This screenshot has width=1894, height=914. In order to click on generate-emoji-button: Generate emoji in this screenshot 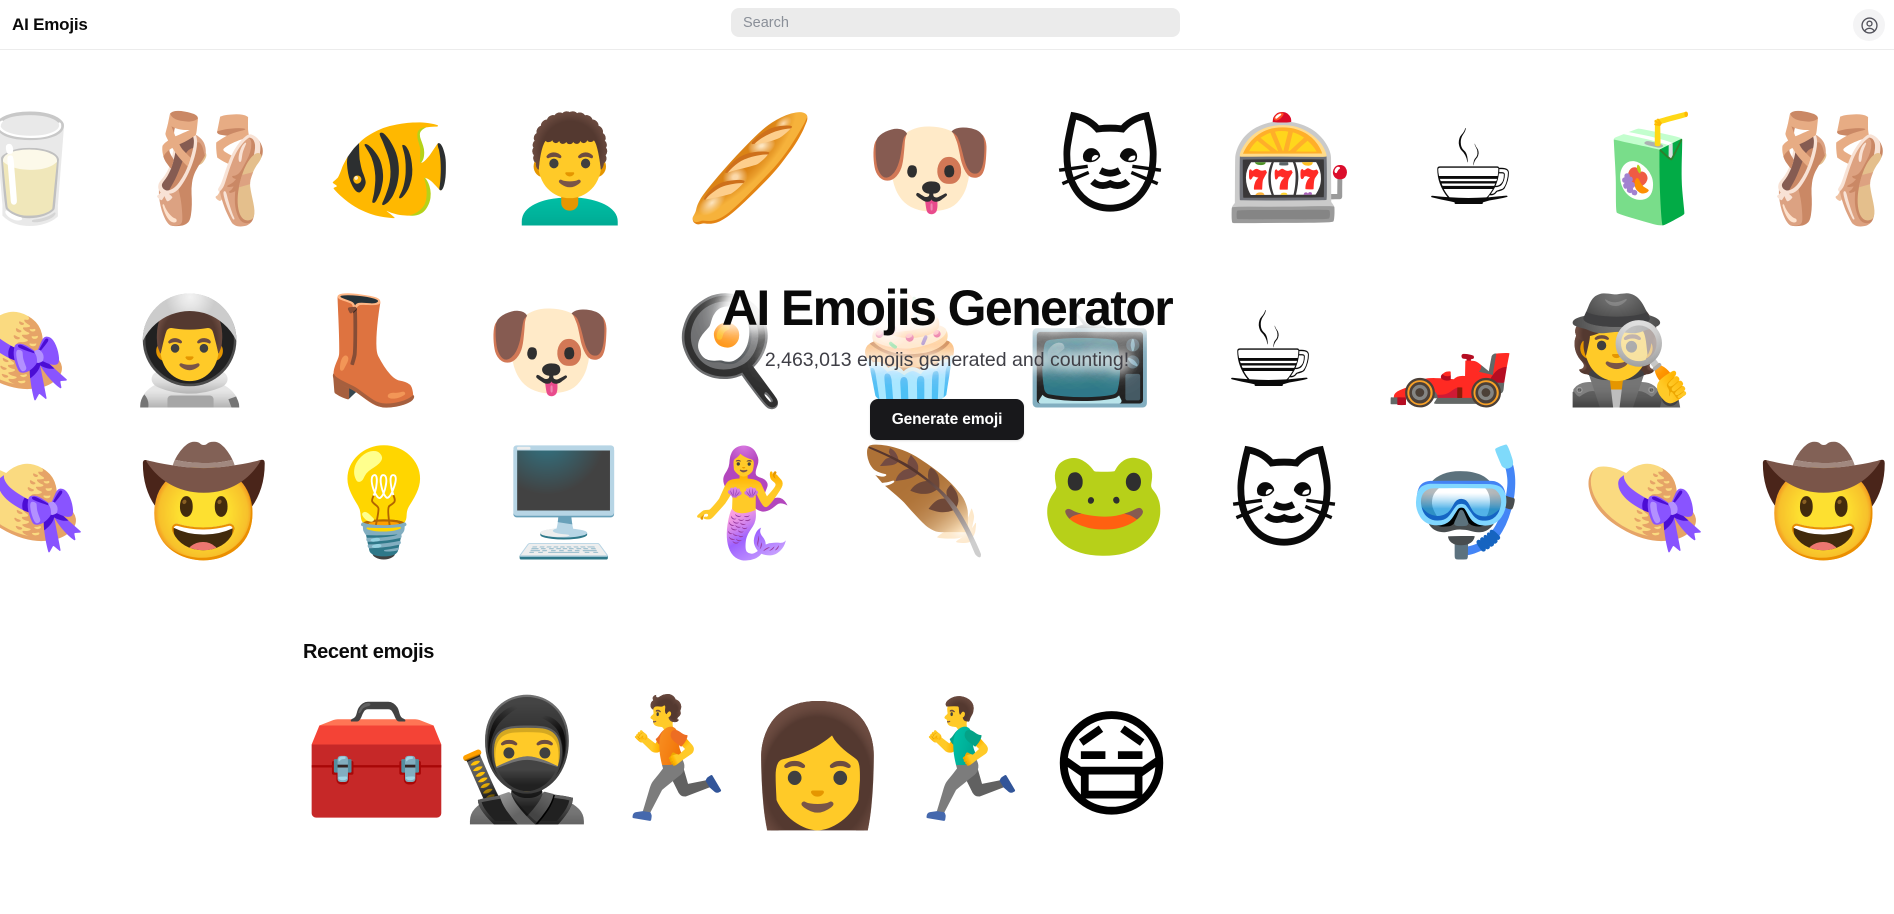, I will do `click(947, 419)`.